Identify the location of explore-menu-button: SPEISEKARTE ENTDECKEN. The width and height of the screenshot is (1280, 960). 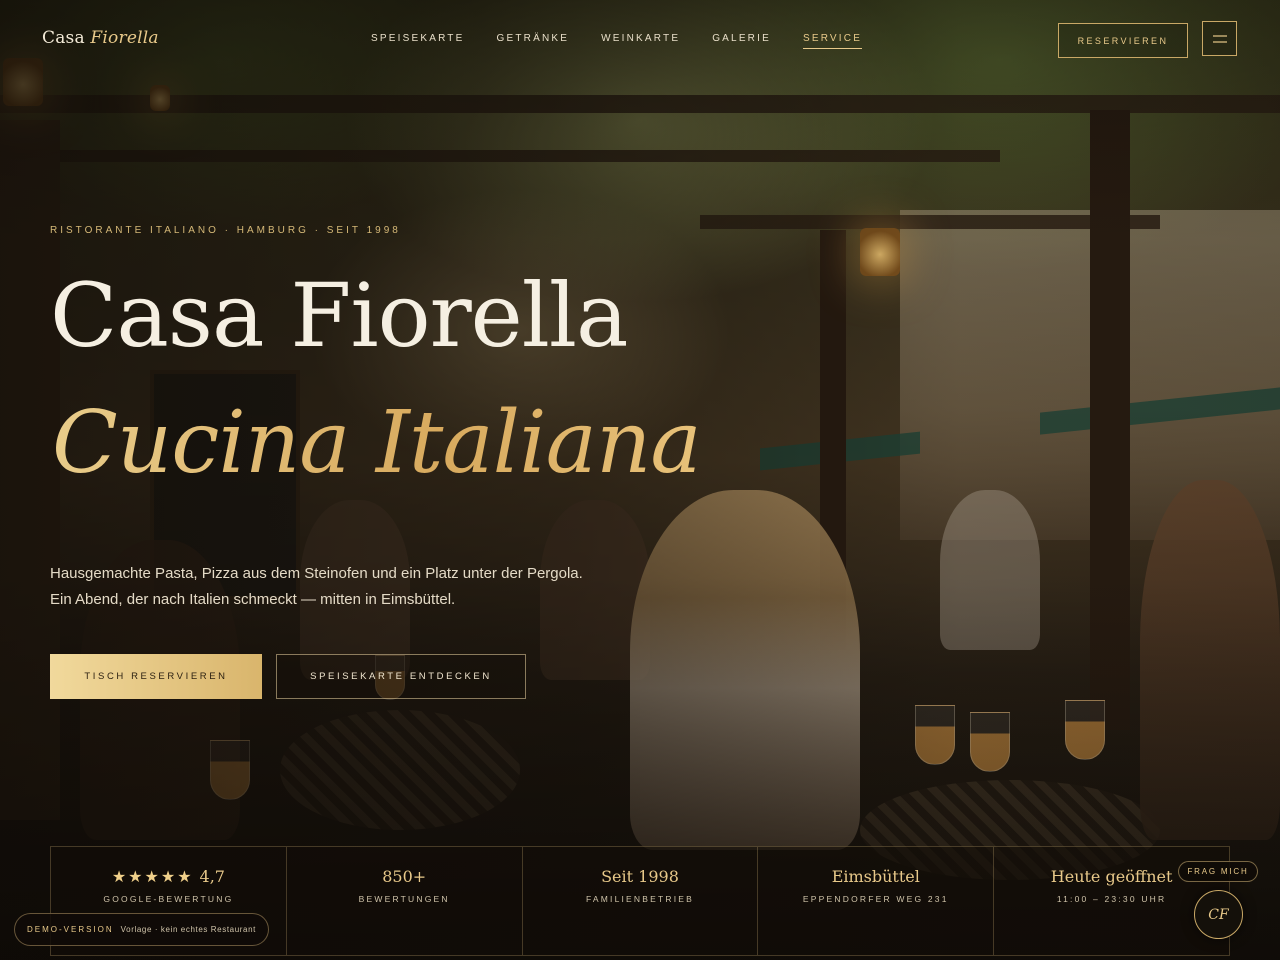
(401, 676).